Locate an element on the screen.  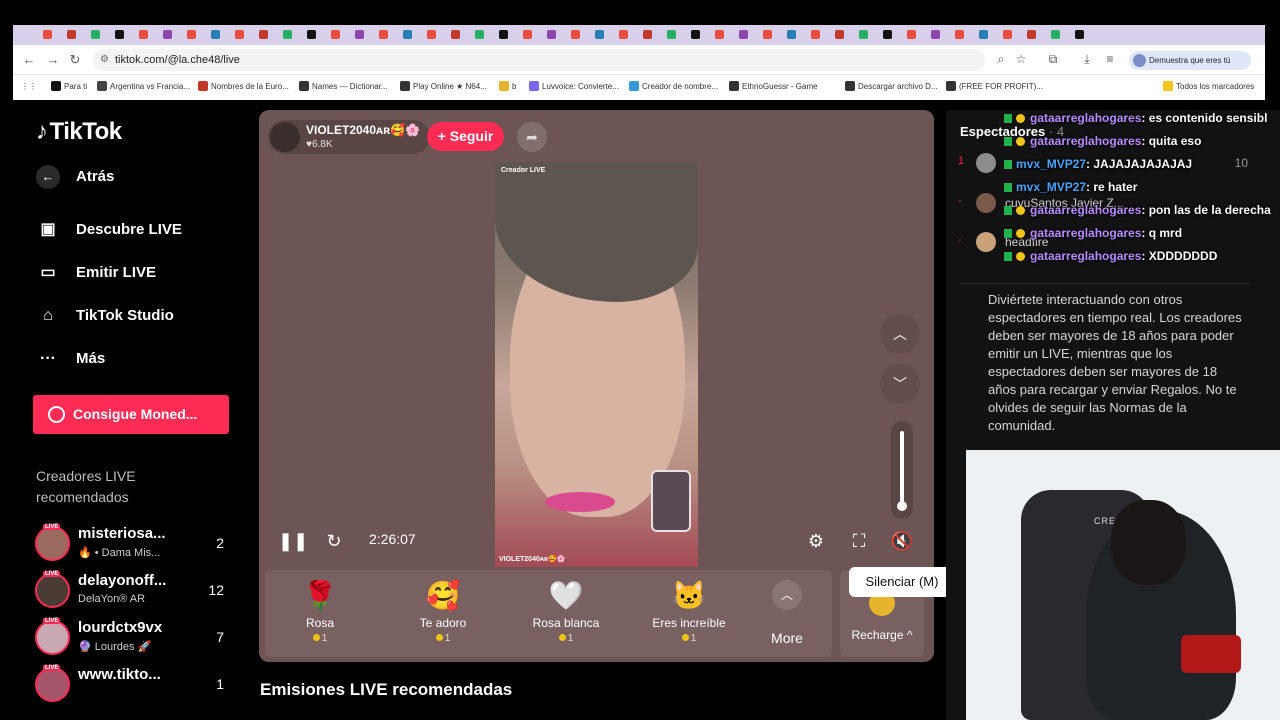
site-info-icon: ⚙ is located at coordinates (104, 60).